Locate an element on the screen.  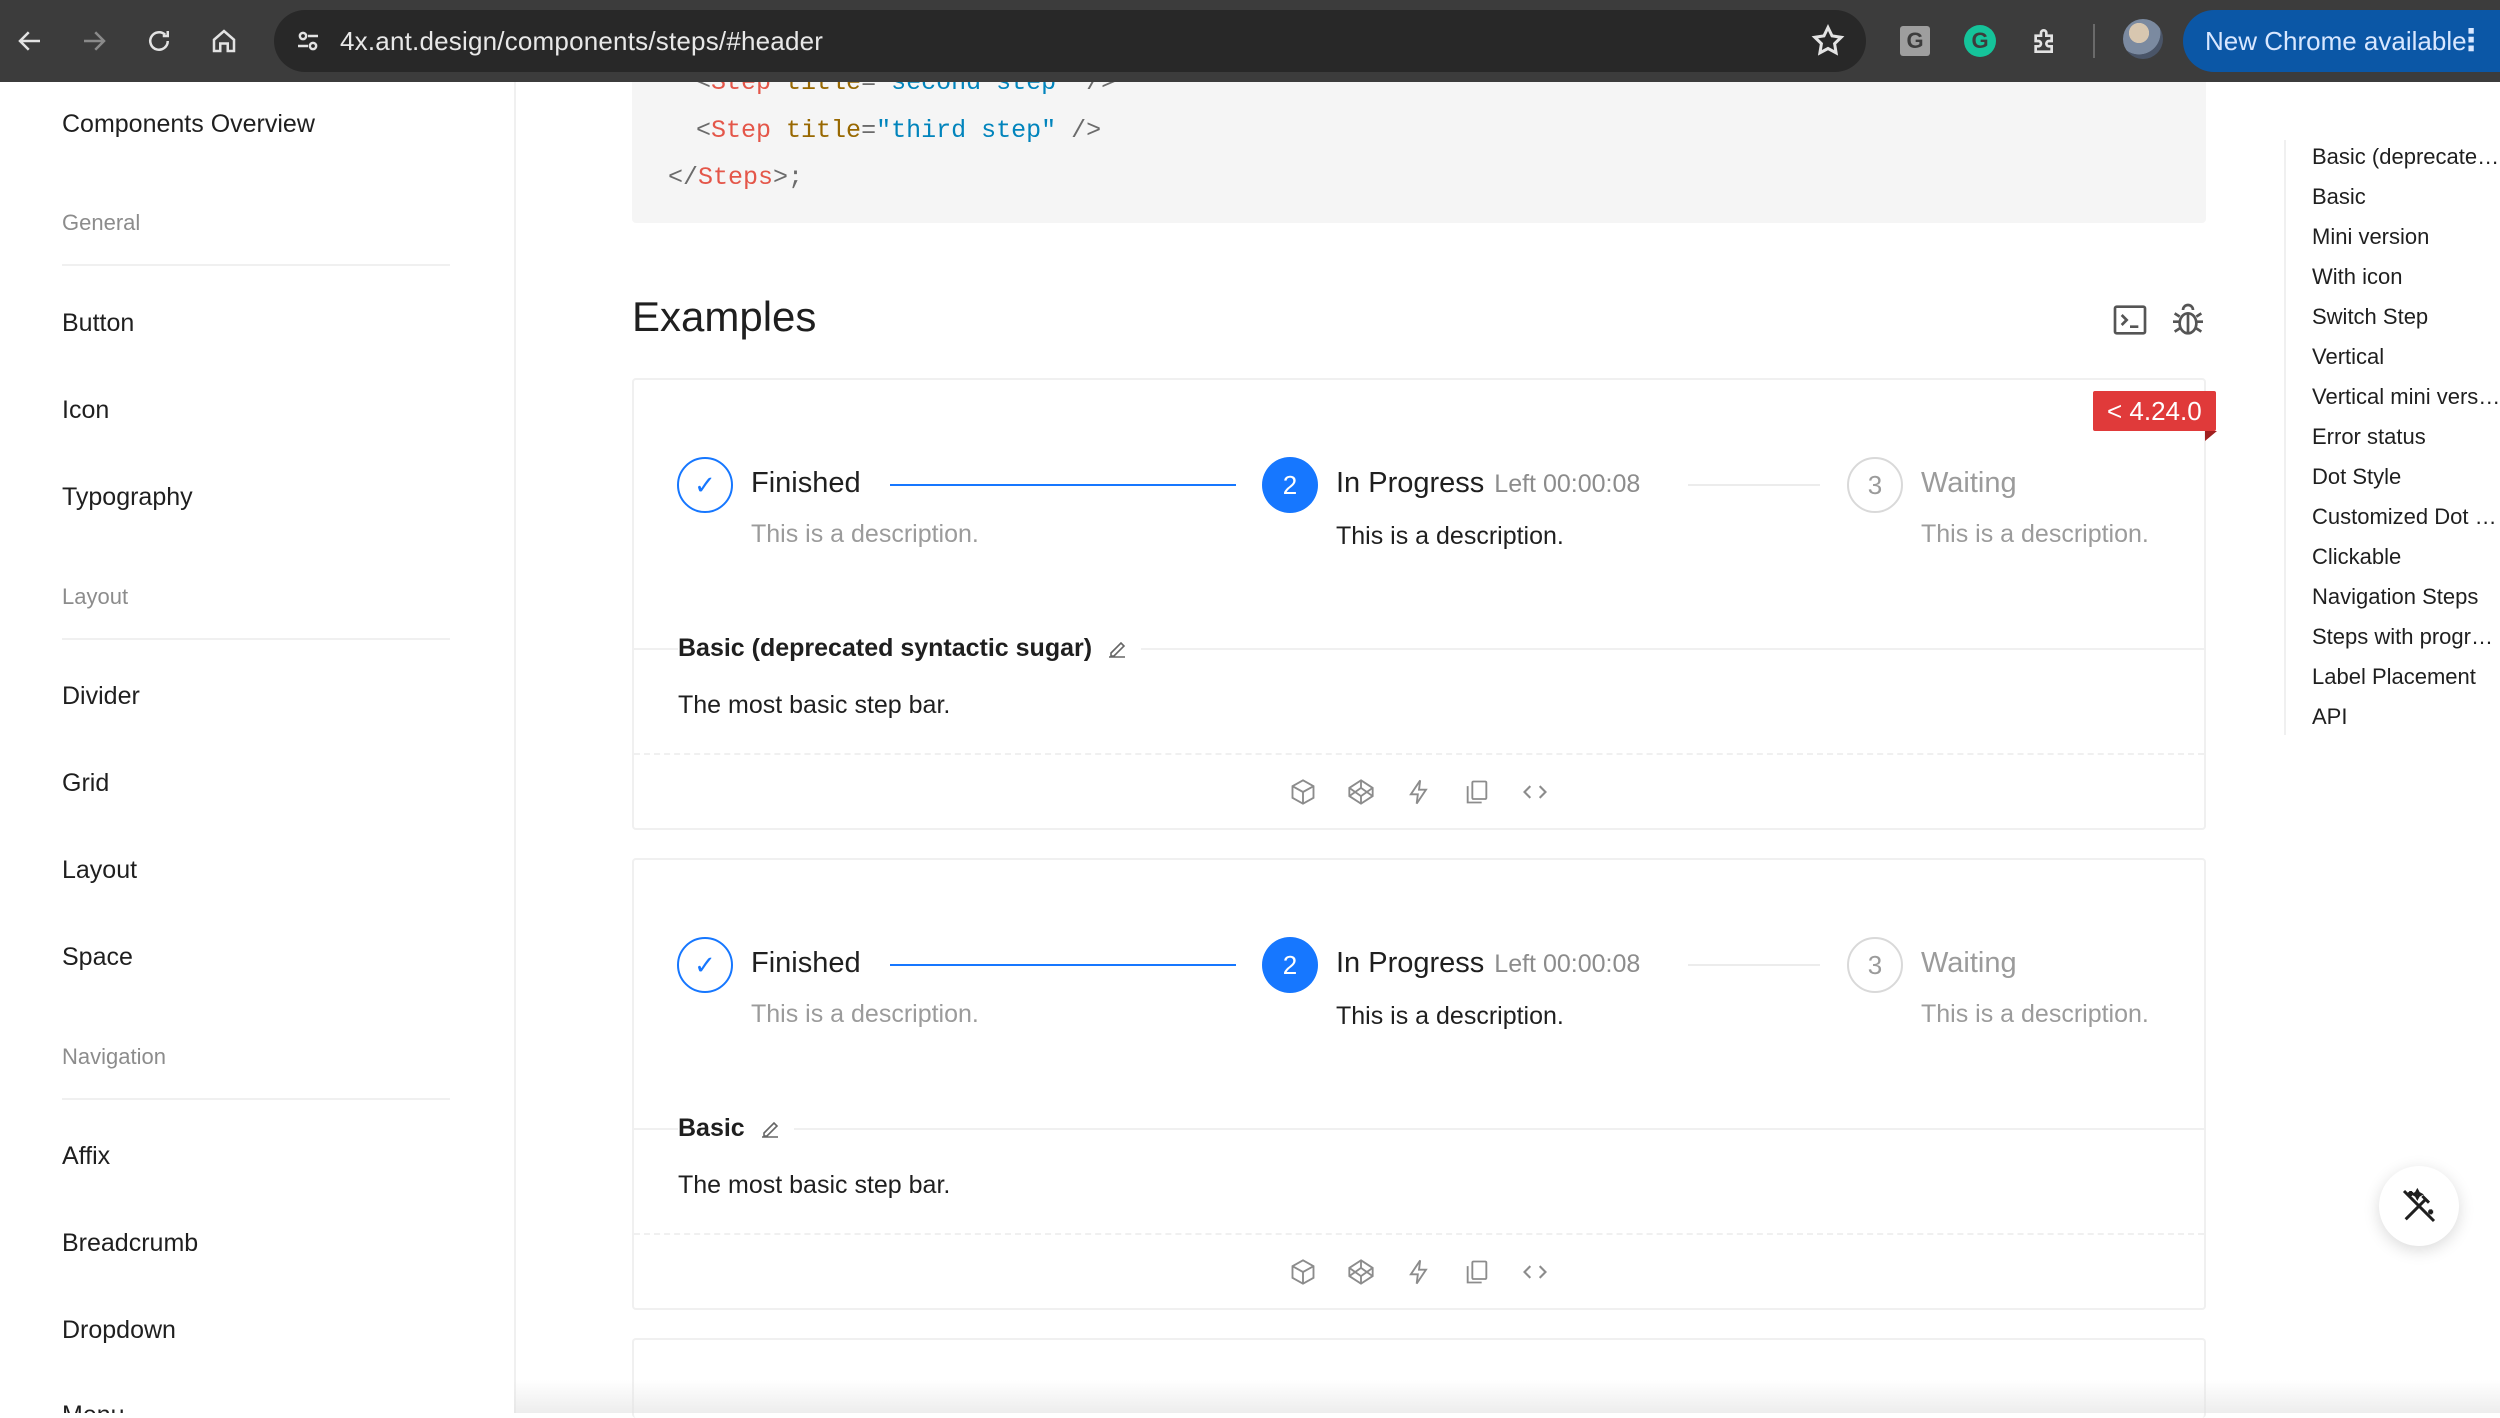
anchor-item: Basic (deprecated syntactic sugar) is located at coordinates (2406, 157).